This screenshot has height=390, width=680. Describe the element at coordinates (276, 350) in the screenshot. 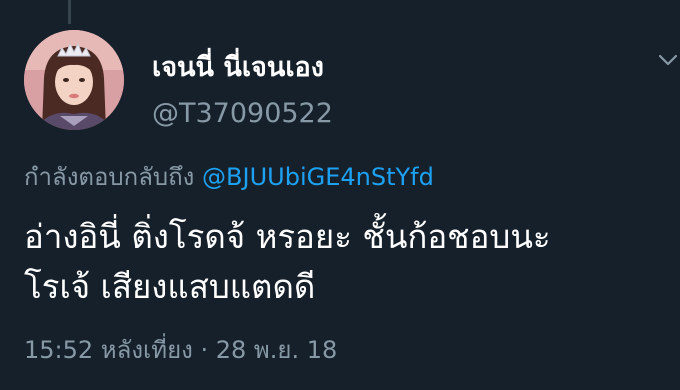

I see `tweet-date: 28 พ.ย. 18` at that location.